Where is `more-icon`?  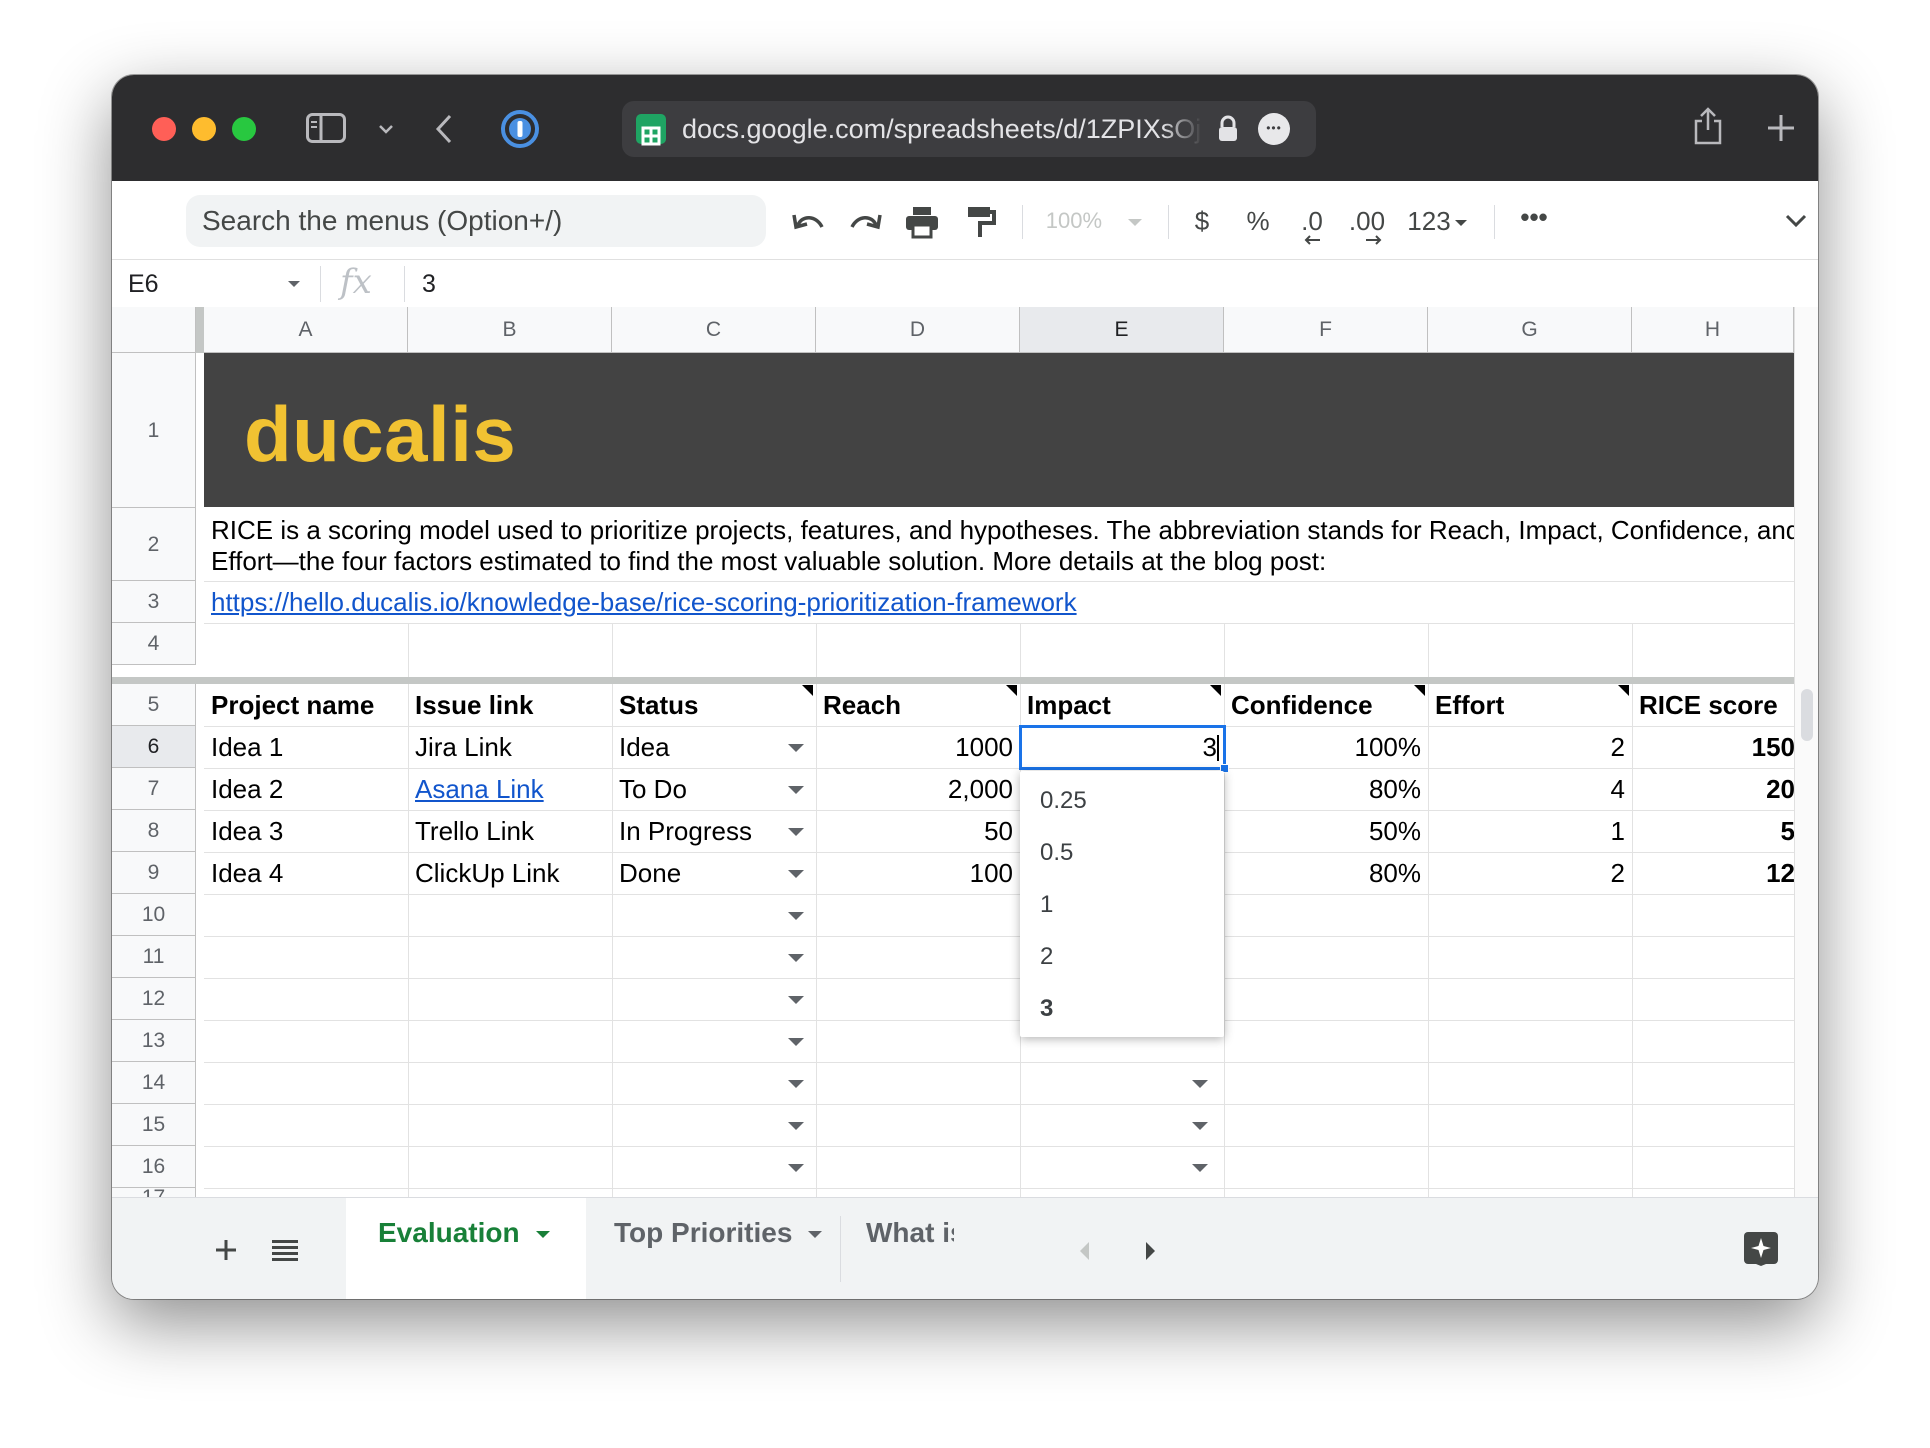
more-icon is located at coordinates (1274, 128).